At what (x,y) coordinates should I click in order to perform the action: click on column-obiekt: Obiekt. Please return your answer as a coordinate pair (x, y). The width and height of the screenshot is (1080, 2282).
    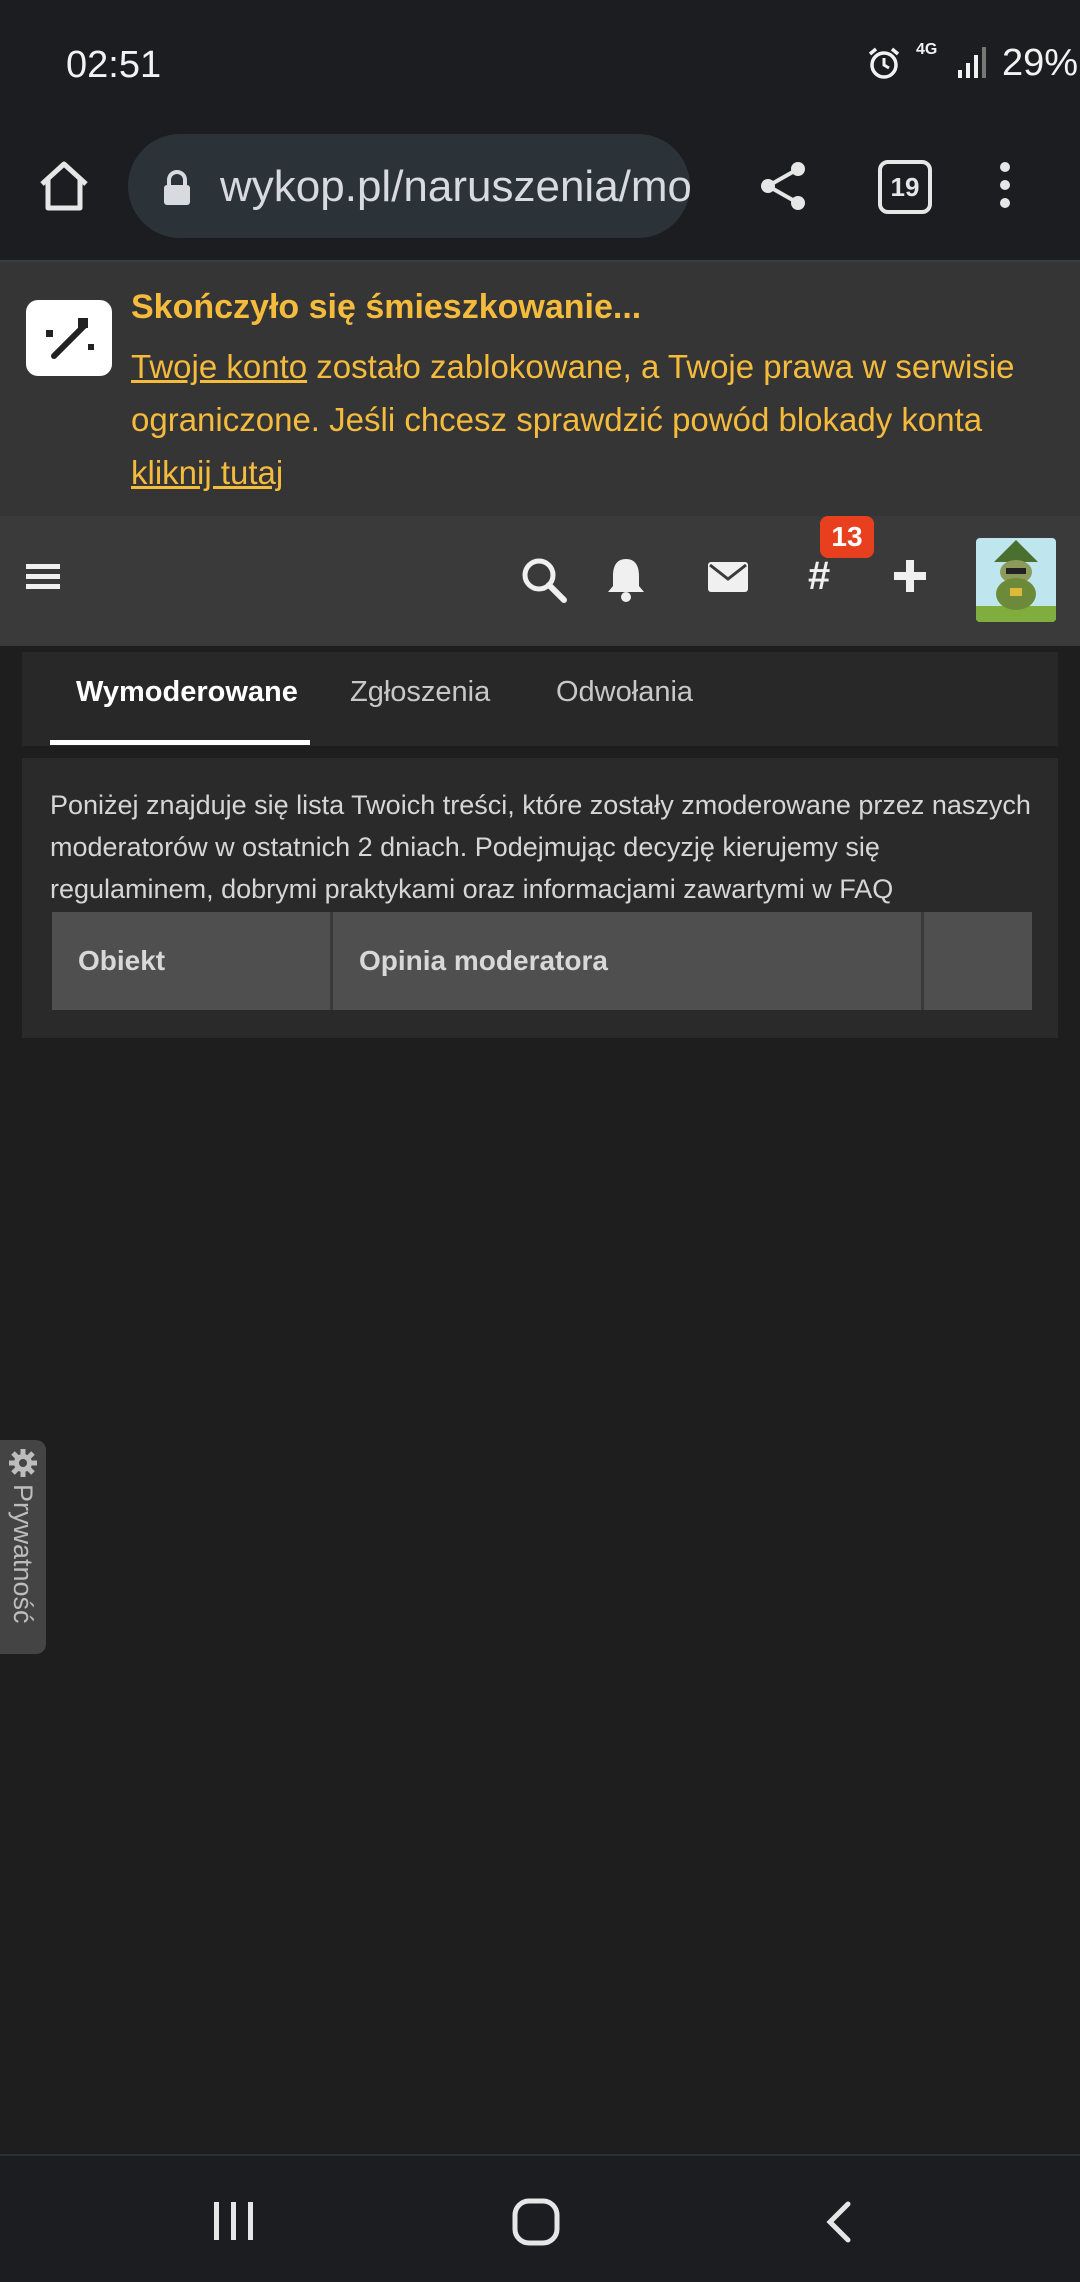
    Looking at the image, I should click on (122, 960).